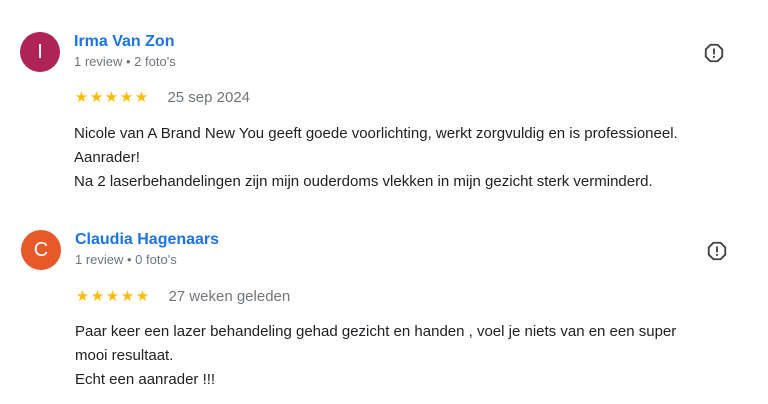  I want to click on review-date: 25 sep 2024, so click(209, 97).